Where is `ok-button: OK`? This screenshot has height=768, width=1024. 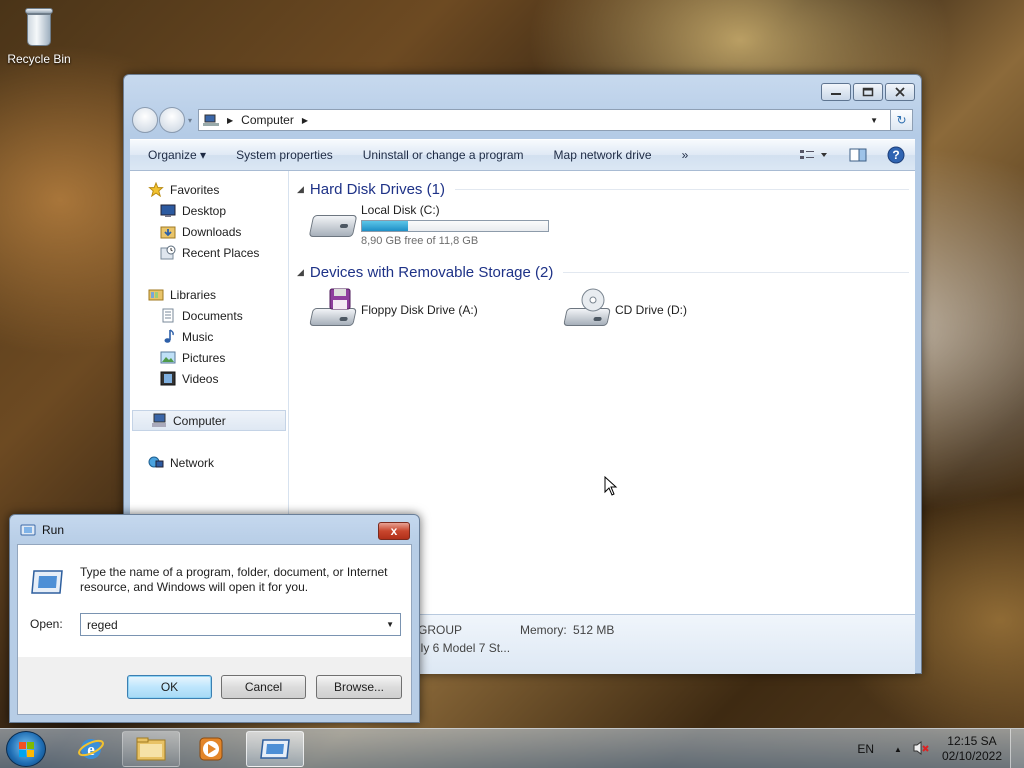
ok-button: OK is located at coordinates (169, 687).